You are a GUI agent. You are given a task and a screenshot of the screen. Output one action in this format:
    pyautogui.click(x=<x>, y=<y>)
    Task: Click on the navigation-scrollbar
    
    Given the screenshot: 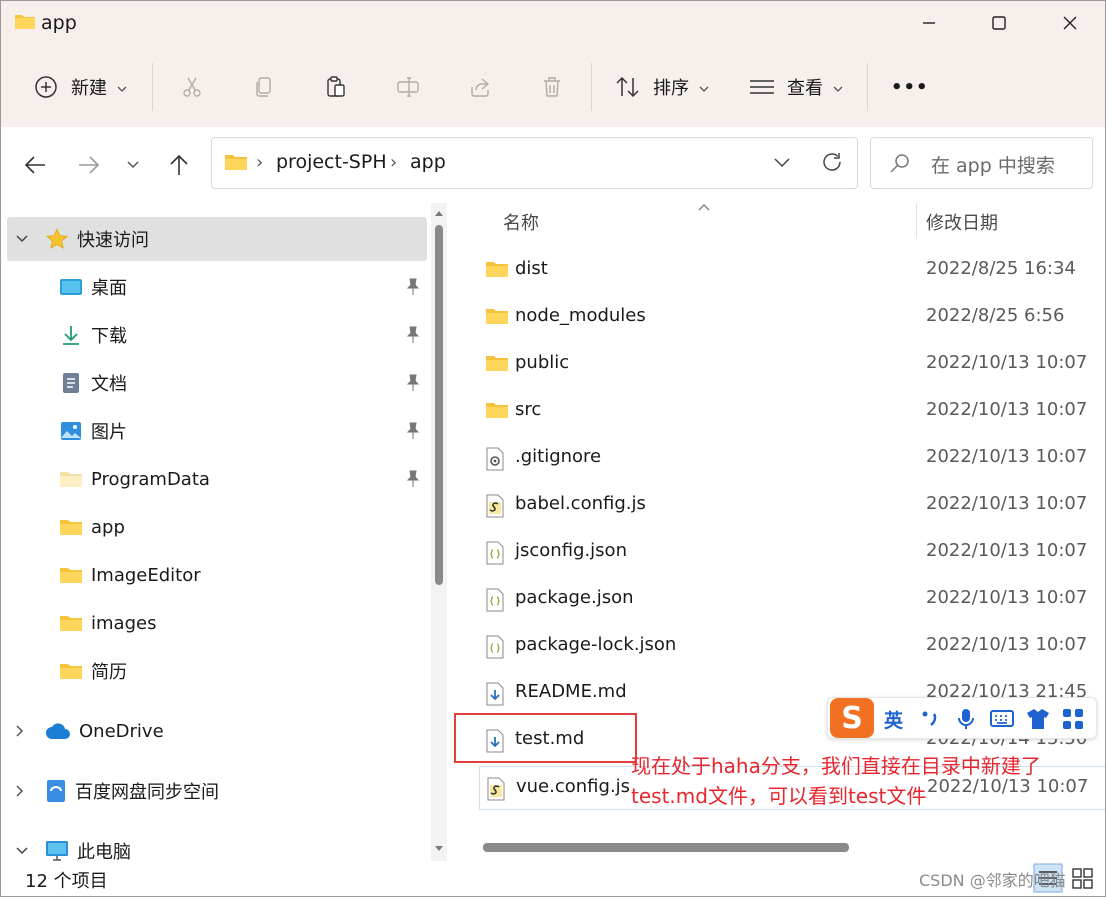 What is the action you would take?
    pyautogui.click(x=439, y=532)
    